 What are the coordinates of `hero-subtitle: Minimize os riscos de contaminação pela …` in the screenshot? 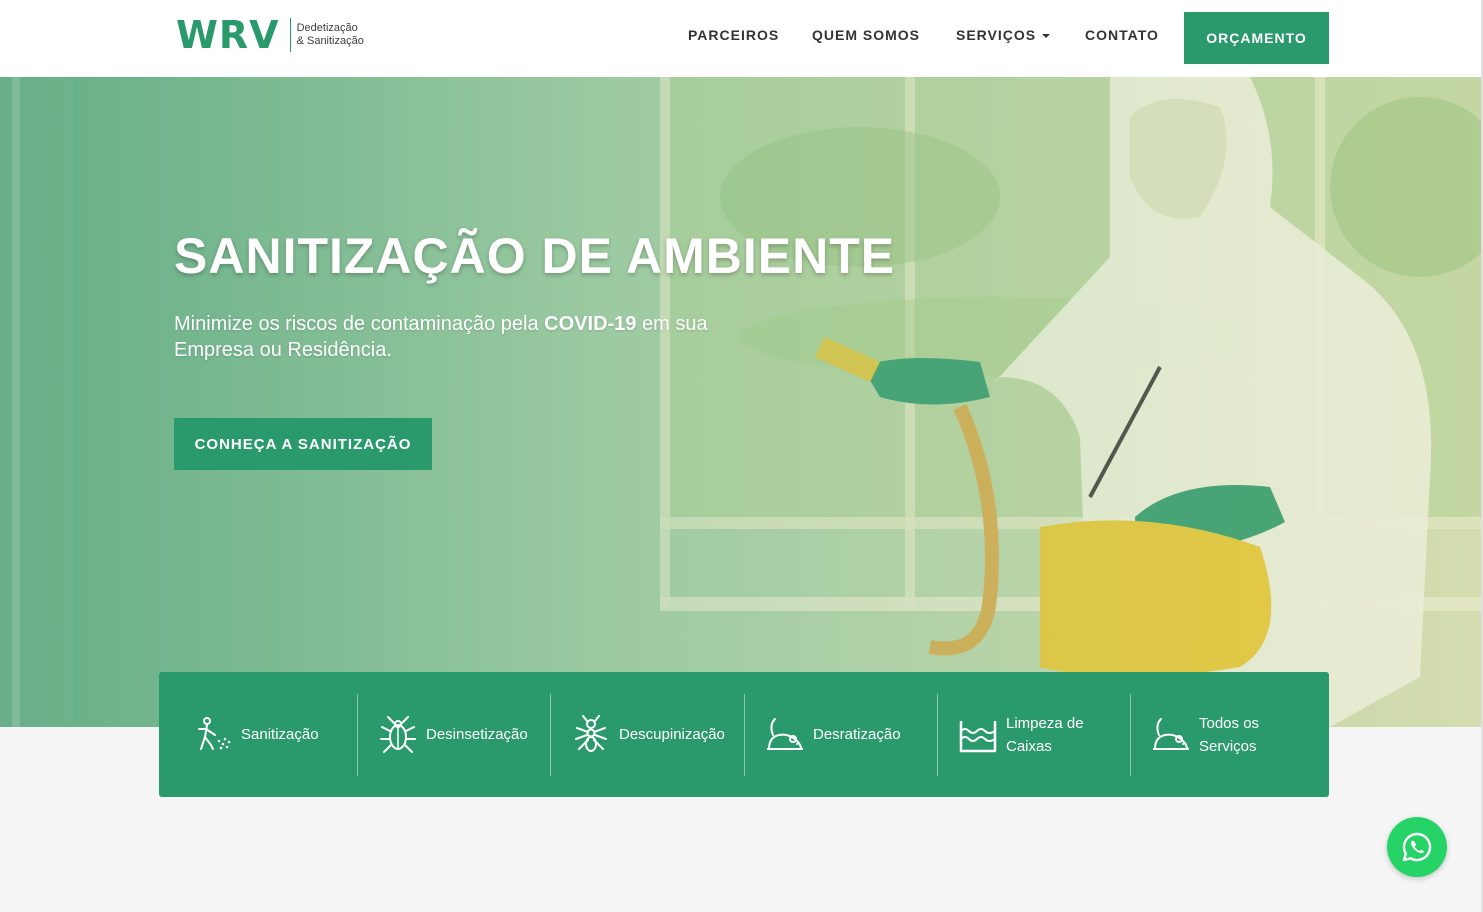 It's located at (464, 337).